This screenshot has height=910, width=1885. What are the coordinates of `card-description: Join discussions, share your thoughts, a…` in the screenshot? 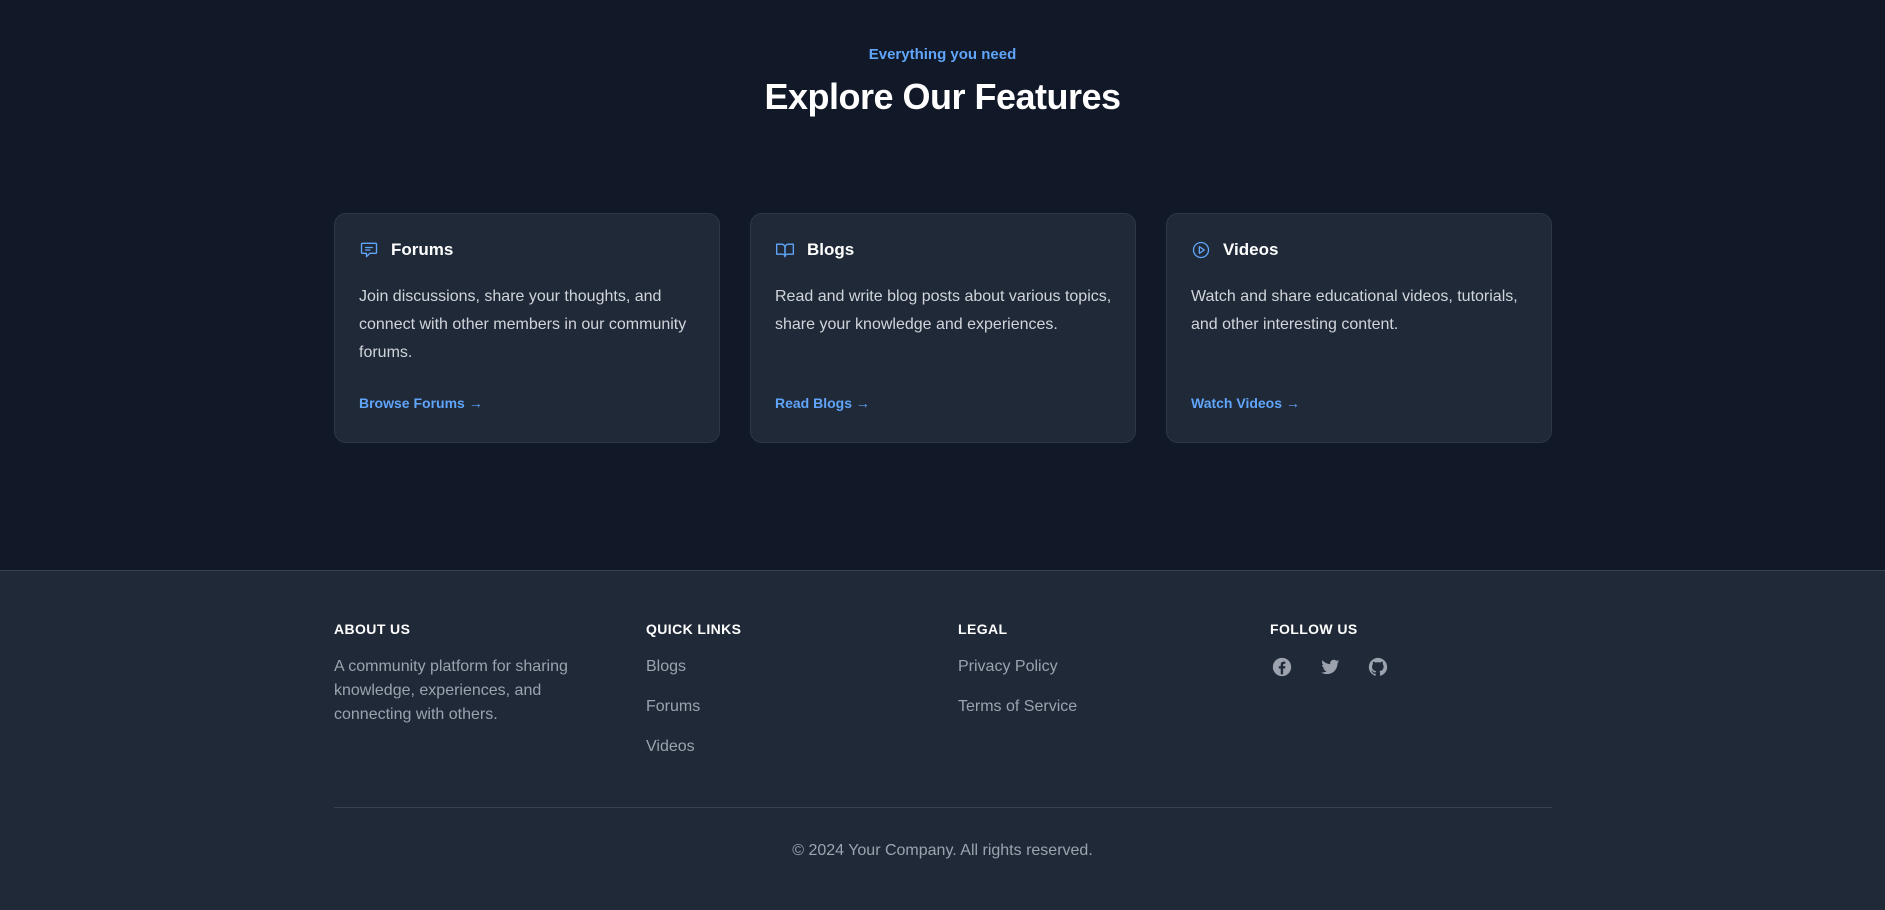 It's located at (523, 324).